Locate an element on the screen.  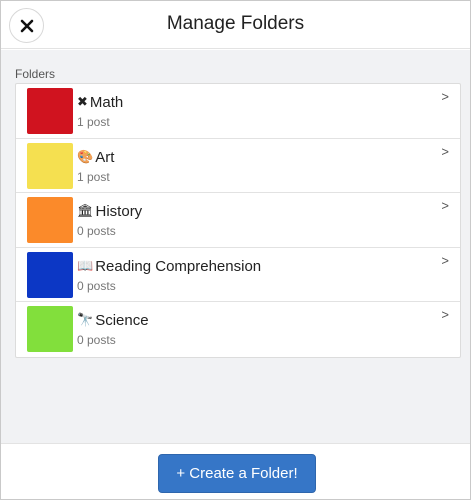
folder-name: Science is located at coordinates (122, 320).